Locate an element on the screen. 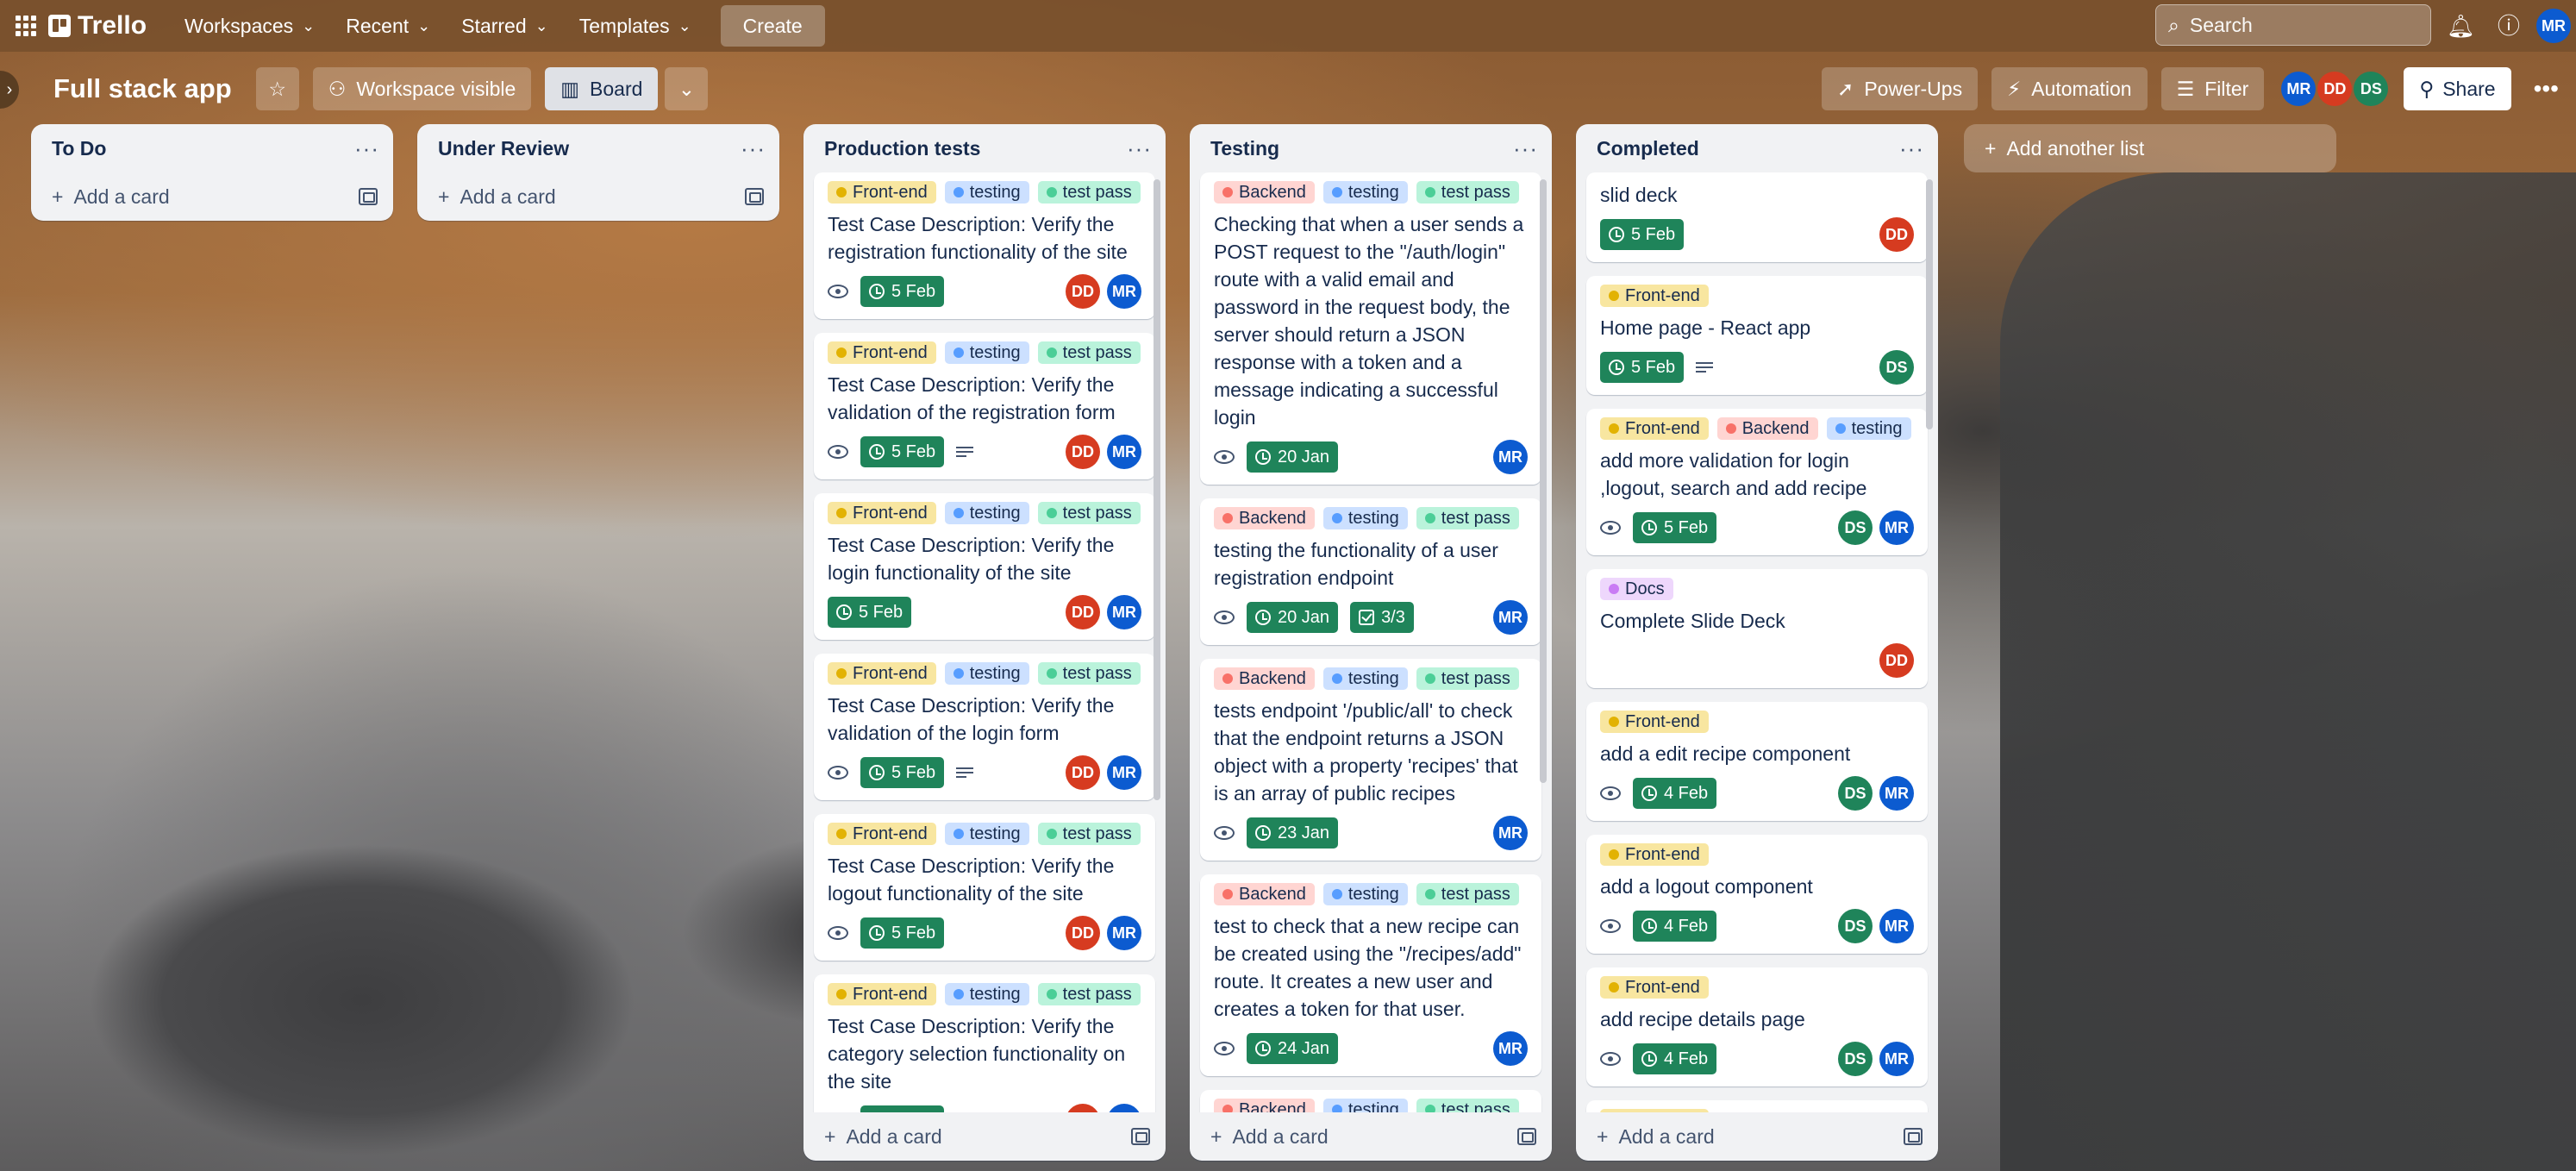 This screenshot has width=2576, height=1171. due-date-badge: 20 Jan is located at coordinates (1293, 457).